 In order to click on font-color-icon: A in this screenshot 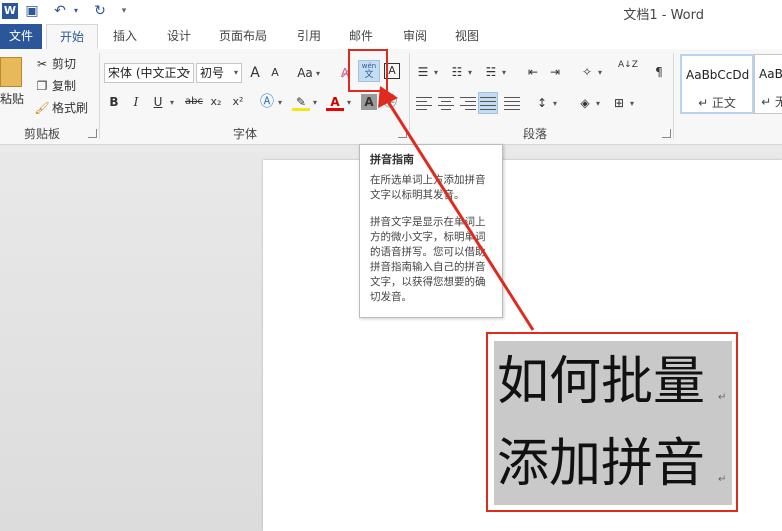, I will do `click(335, 102)`.